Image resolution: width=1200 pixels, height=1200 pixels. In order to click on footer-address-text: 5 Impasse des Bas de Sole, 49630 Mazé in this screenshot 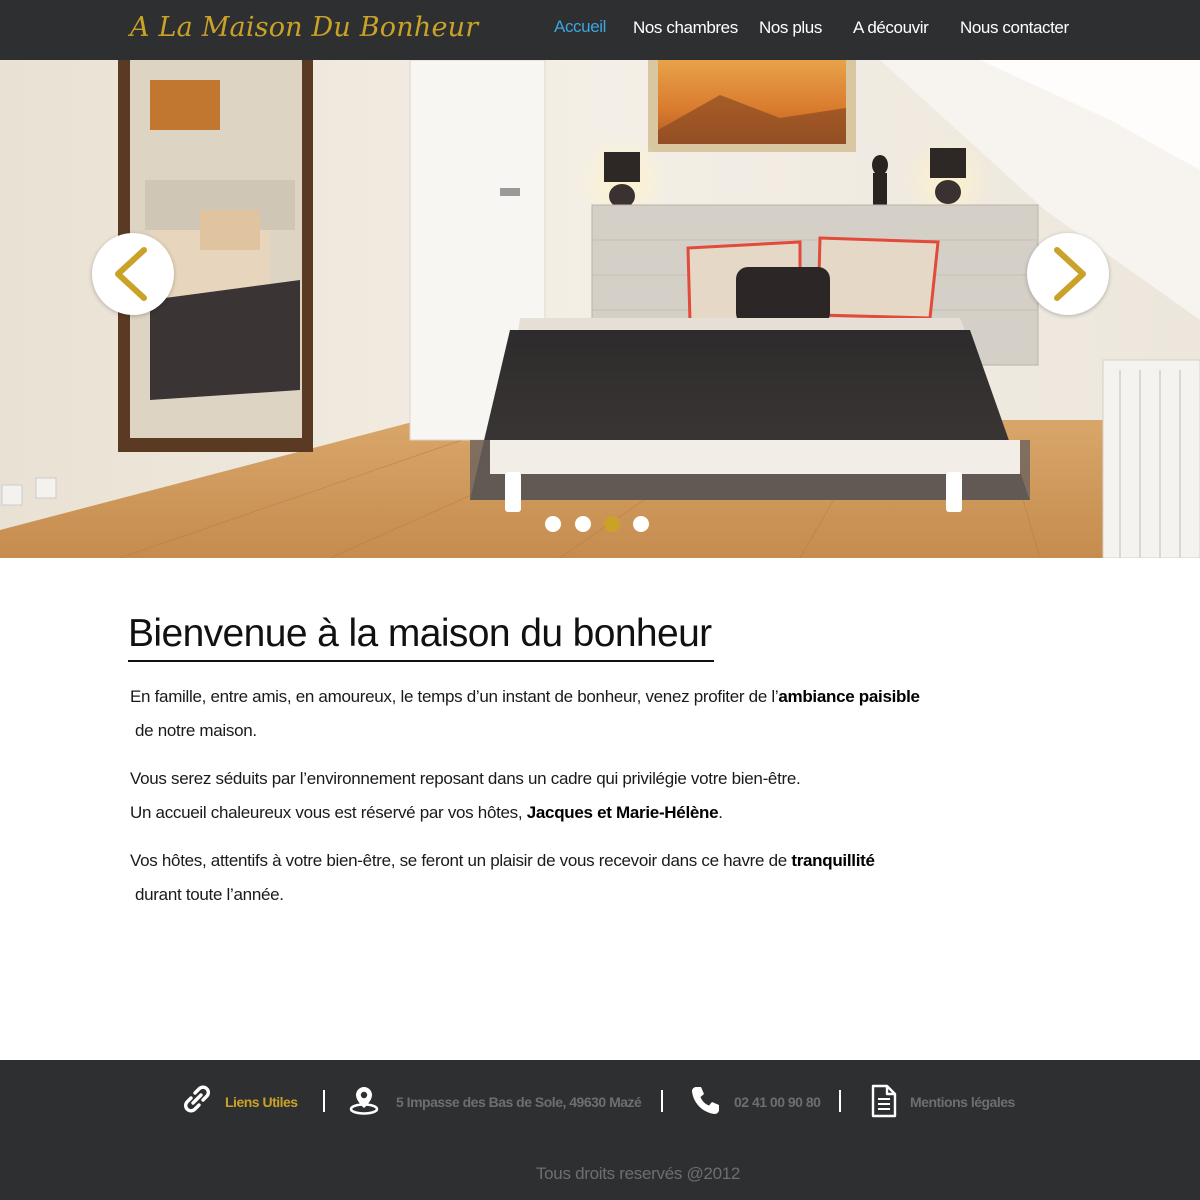, I will do `click(519, 1102)`.